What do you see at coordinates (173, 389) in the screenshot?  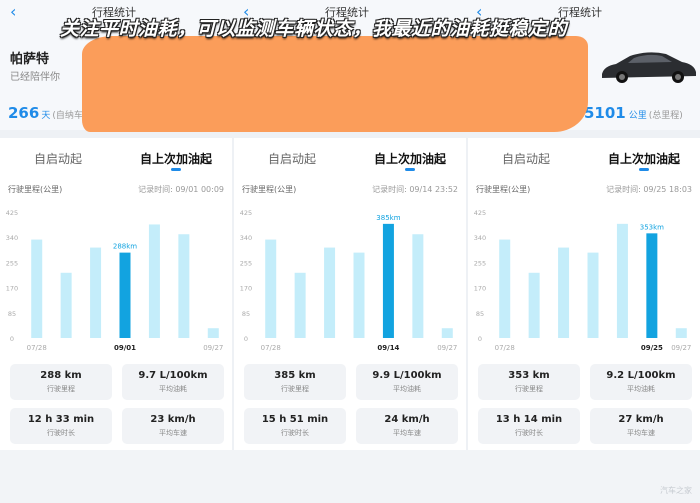 I see `stat-label: 平均油耗` at bounding box center [173, 389].